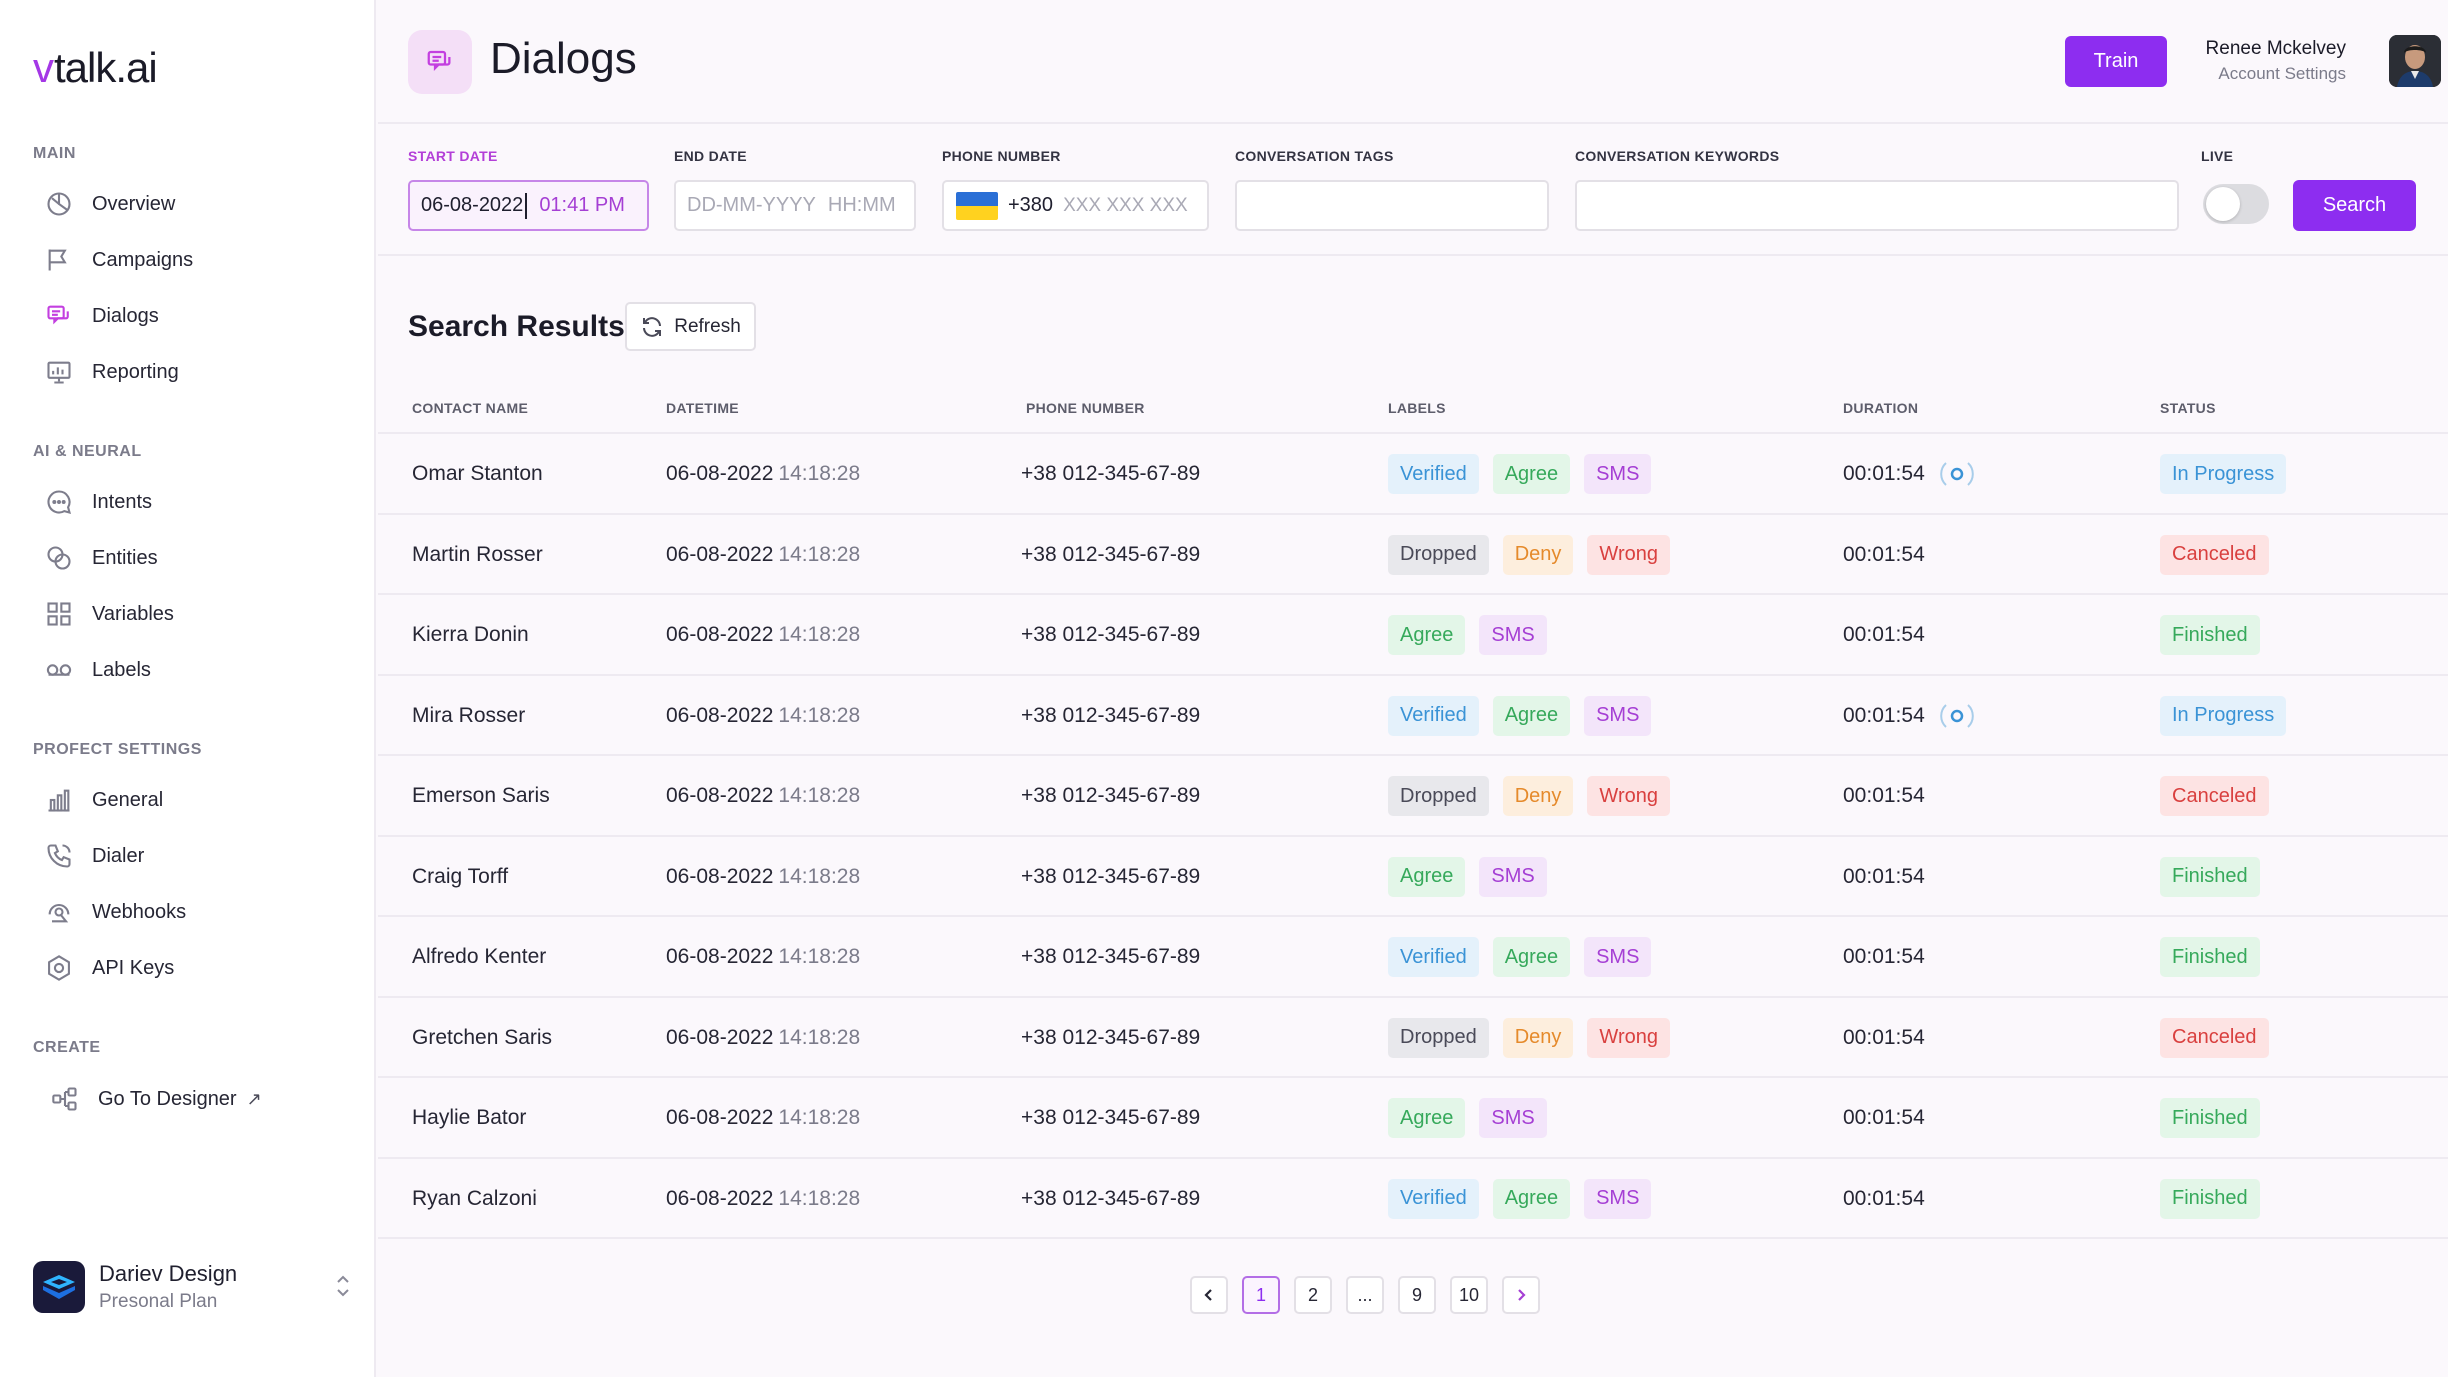 The image size is (2448, 1377). Describe the element at coordinates (1880, 408) in the screenshot. I see `column-header-duration: DURATION` at that location.